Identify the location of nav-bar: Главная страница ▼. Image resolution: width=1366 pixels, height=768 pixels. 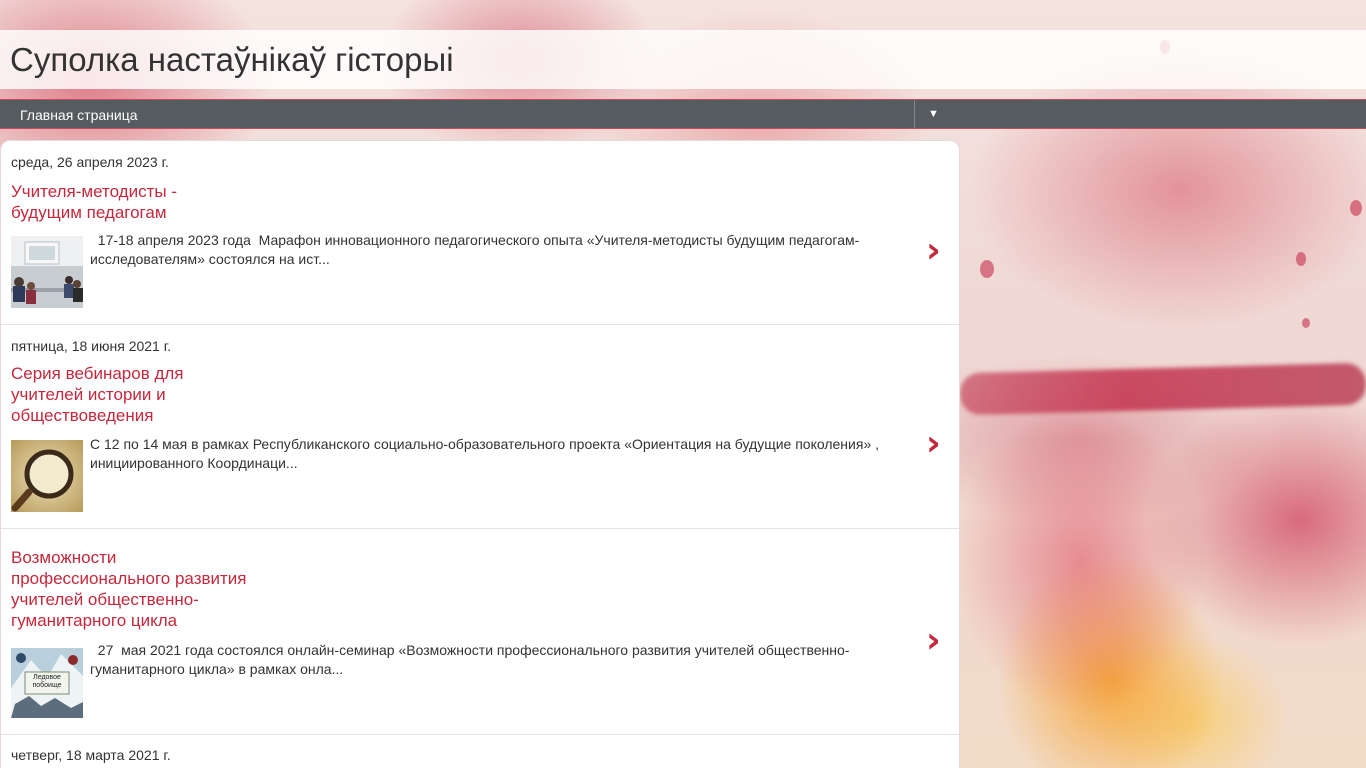
(683, 114).